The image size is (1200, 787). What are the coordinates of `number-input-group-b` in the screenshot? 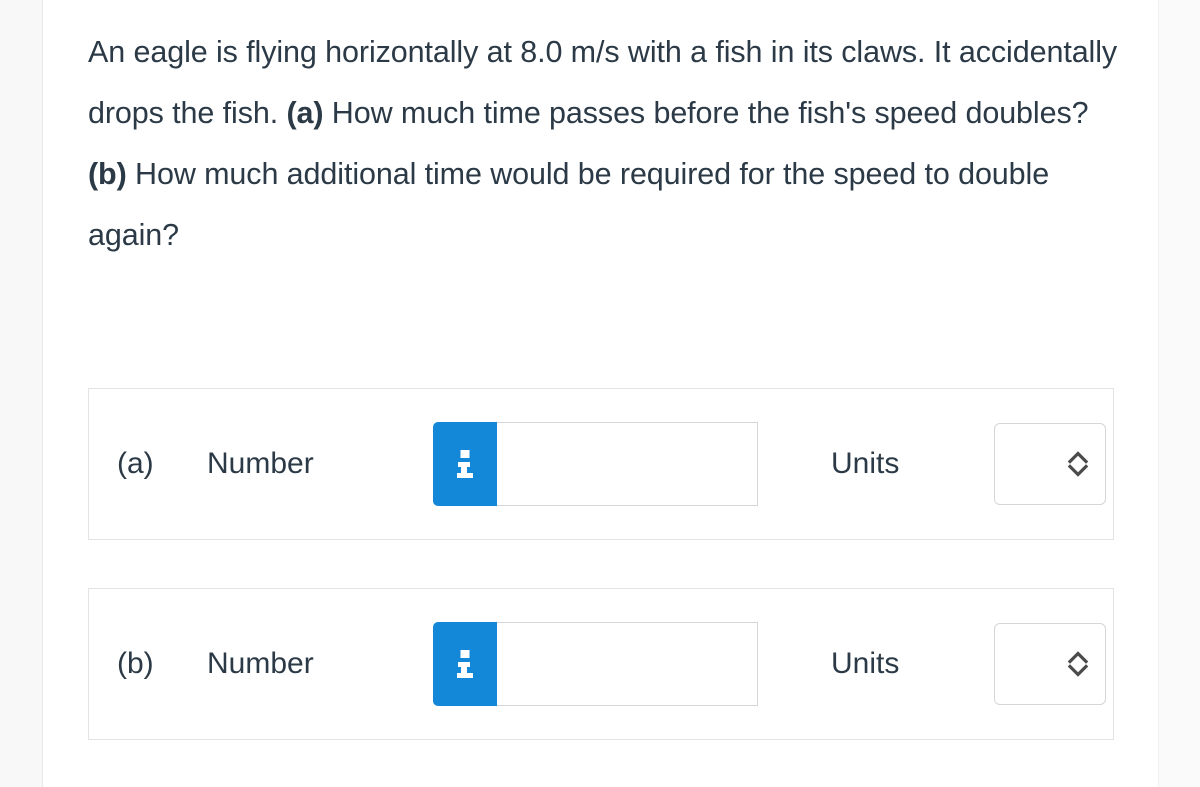 It's located at (595, 664).